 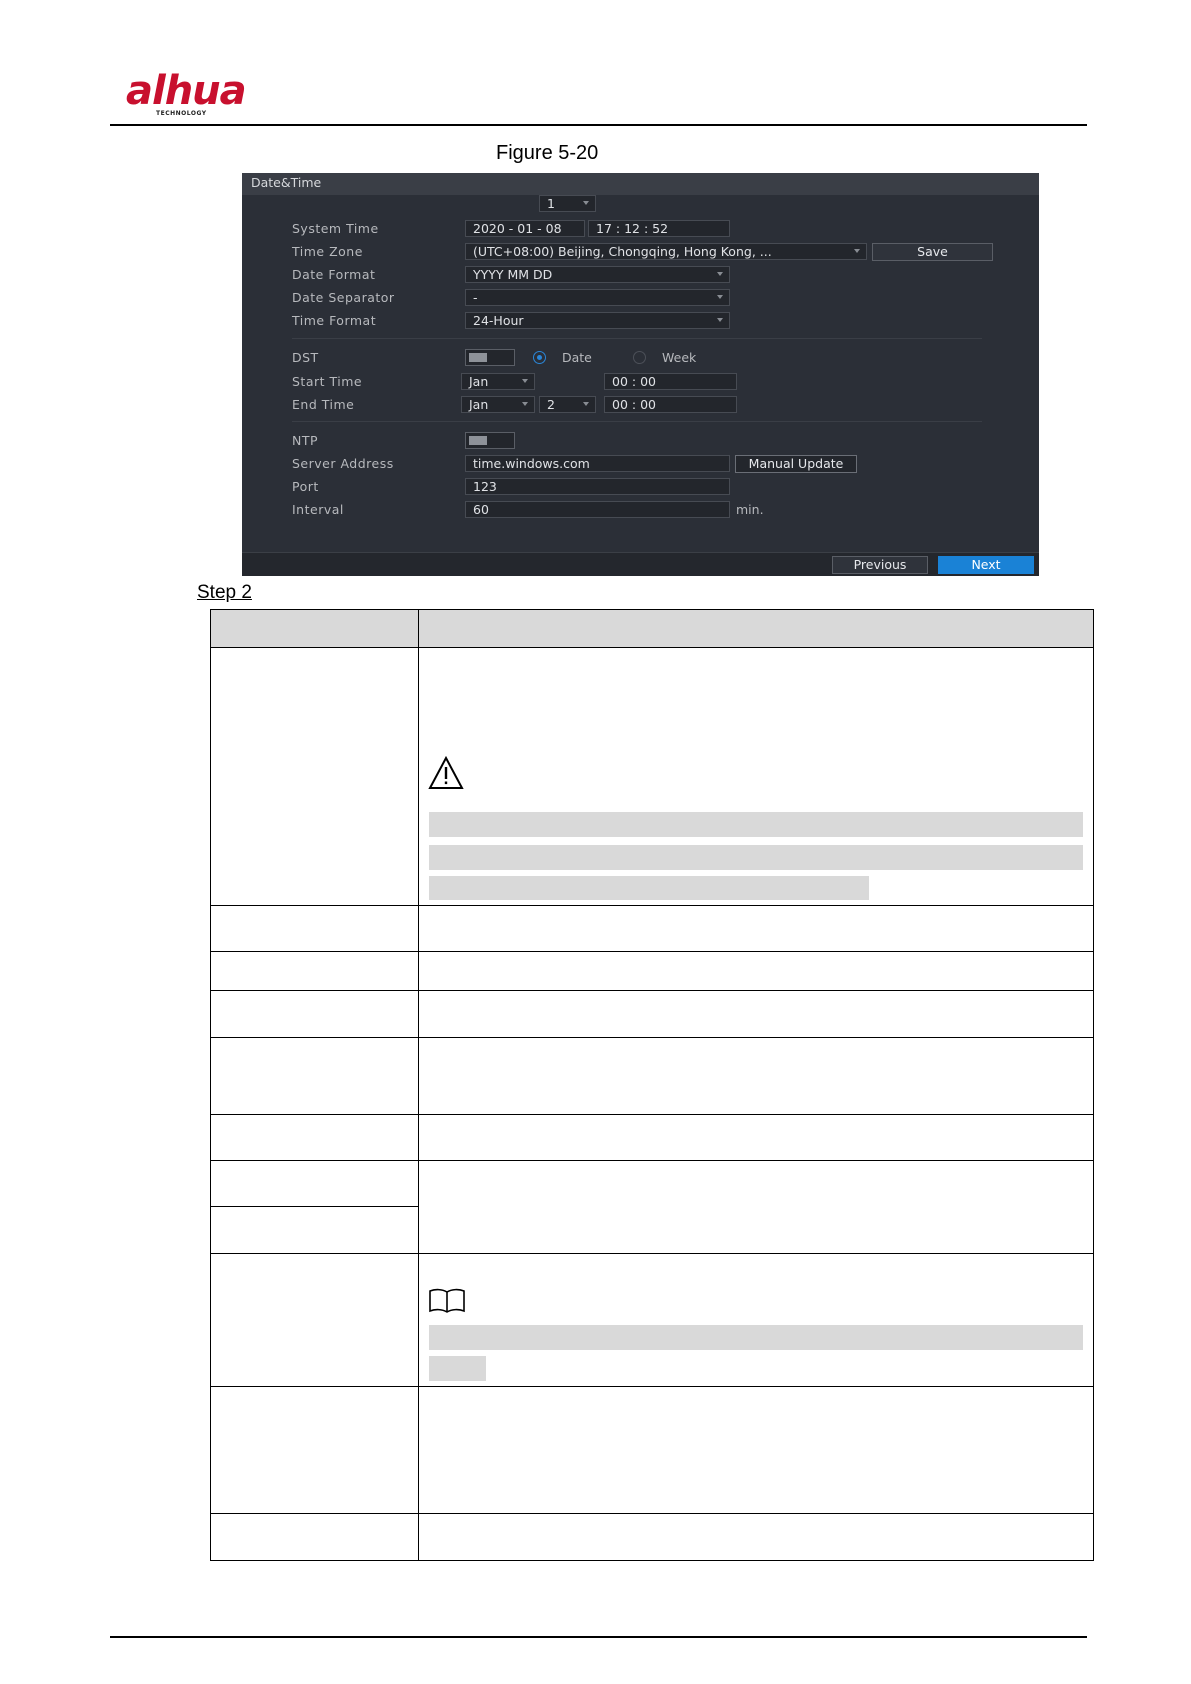 I want to click on system-date-field: 2020 - 01 - 08, so click(x=525, y=228).